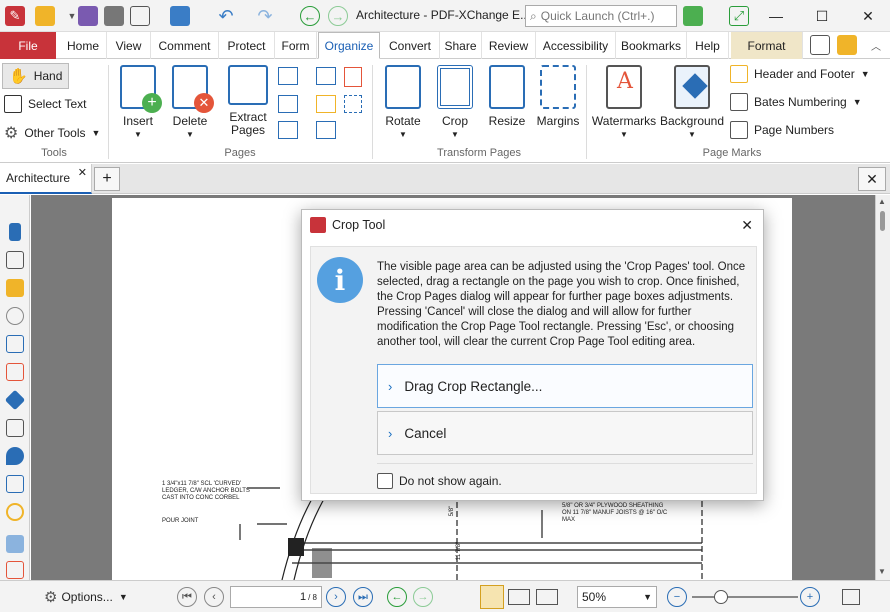  Describe the element at coordinates (397, 597) in the screenshot. I see `back-view-button: ←` at that location.